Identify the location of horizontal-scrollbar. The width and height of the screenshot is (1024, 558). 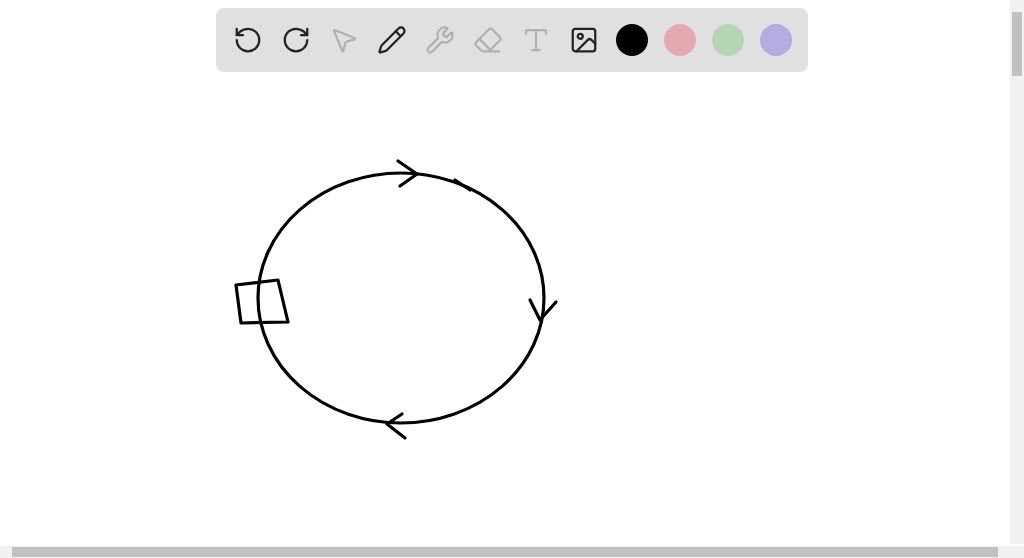
(512, 552).